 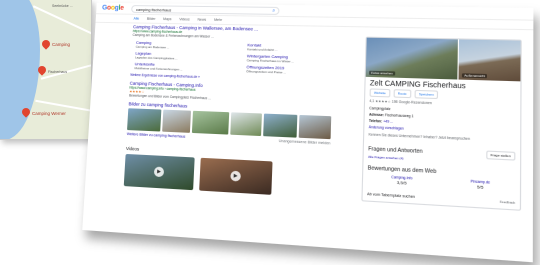 What do you see at coordinates (508, 202) in the screenshot?
I see `feedback-link: Feedback` at bounding box center [508, 202].